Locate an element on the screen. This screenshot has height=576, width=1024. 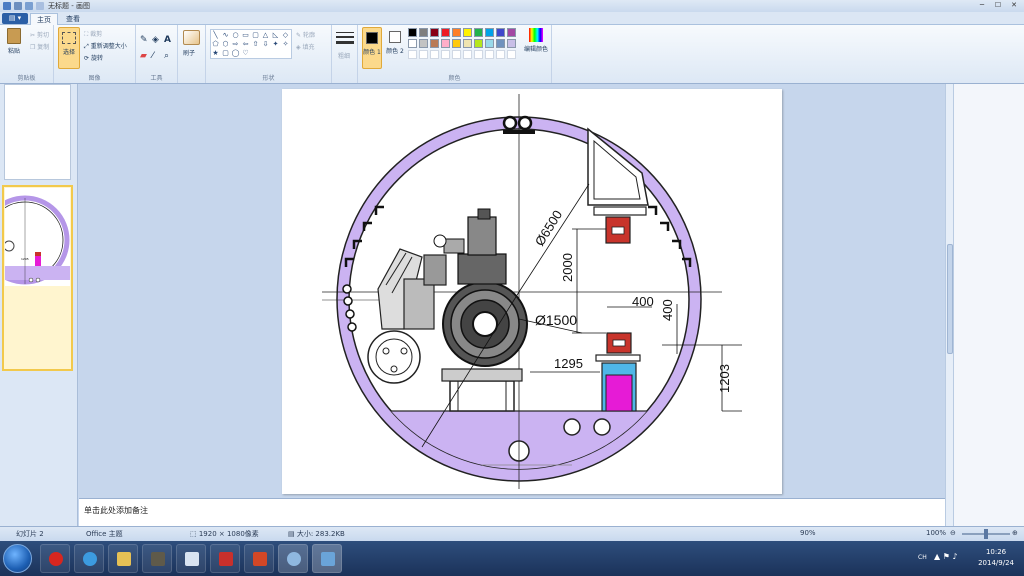
start-button is located at coordinates (17, 558).